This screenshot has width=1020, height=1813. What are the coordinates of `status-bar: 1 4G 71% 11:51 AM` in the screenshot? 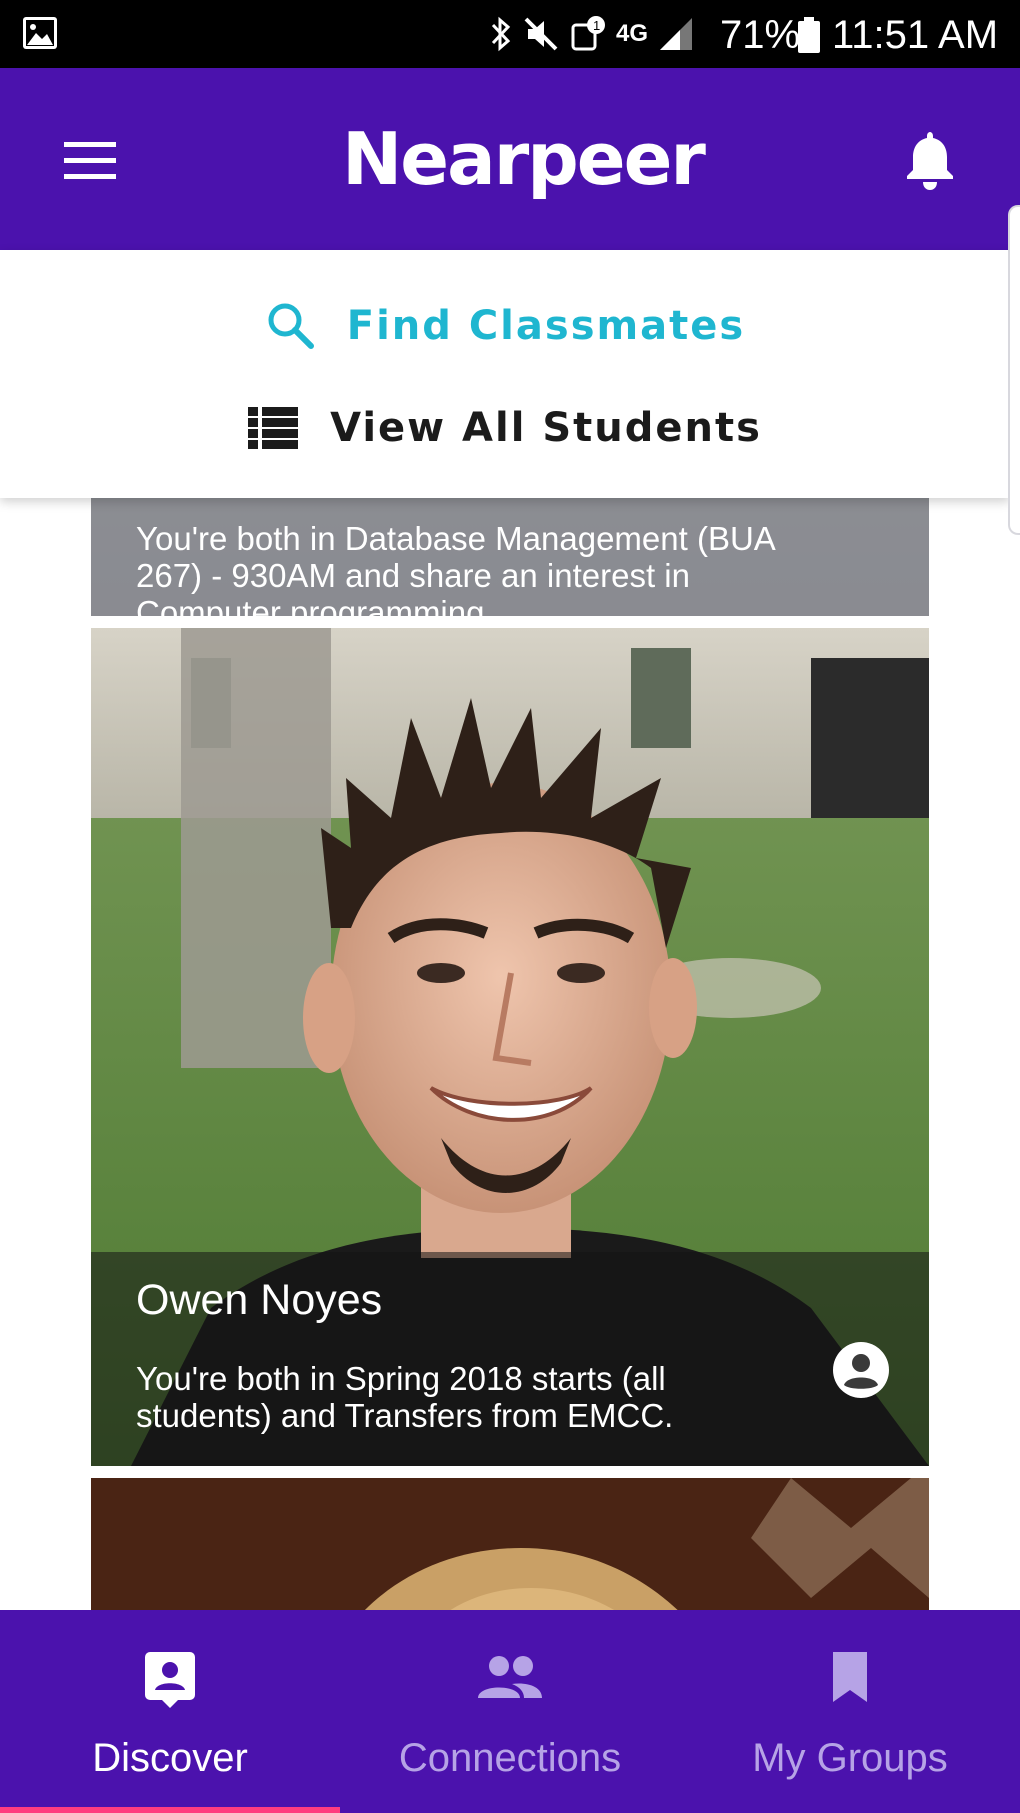 It's located at (510, 34).